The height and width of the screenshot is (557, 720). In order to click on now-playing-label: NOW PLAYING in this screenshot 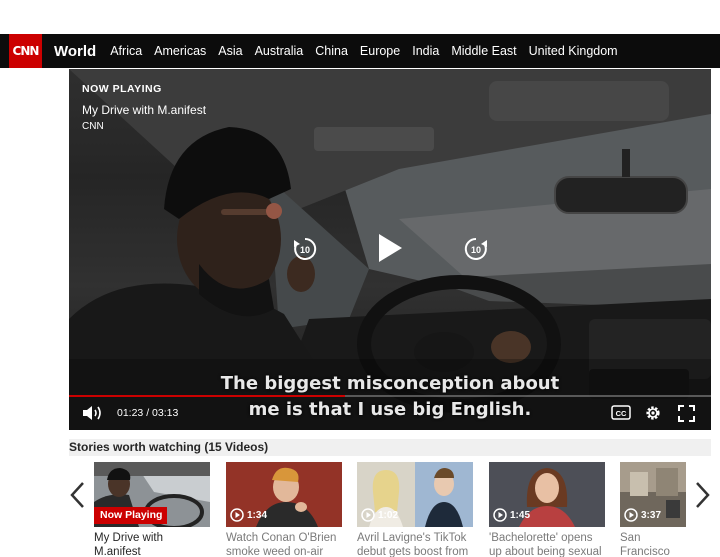, I will do `click(122, 89)`.